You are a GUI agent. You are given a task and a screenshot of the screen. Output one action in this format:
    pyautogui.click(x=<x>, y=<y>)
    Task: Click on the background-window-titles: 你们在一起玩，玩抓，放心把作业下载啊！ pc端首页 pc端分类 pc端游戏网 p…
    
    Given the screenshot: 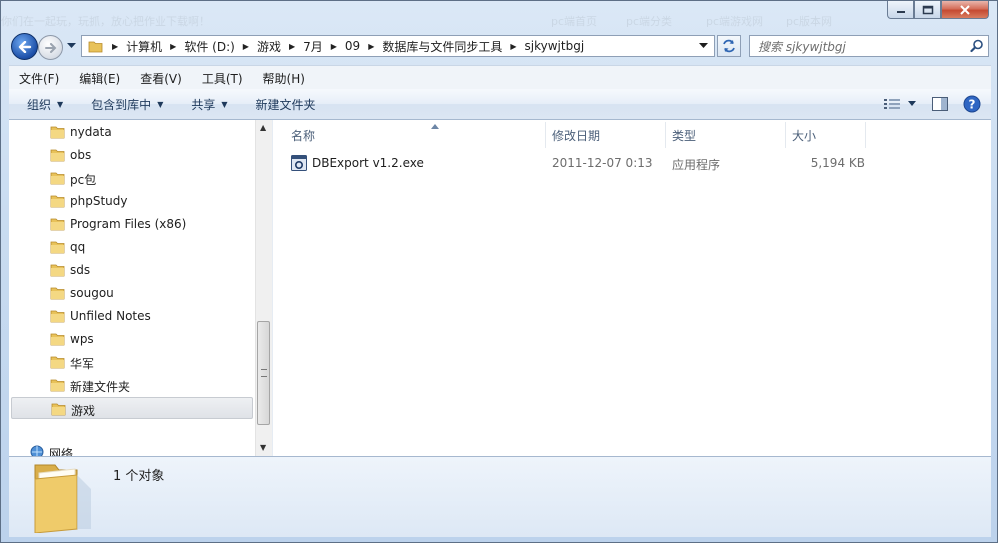 What is the action you would take?
    pyautogui.click(x=441, y=17)
    